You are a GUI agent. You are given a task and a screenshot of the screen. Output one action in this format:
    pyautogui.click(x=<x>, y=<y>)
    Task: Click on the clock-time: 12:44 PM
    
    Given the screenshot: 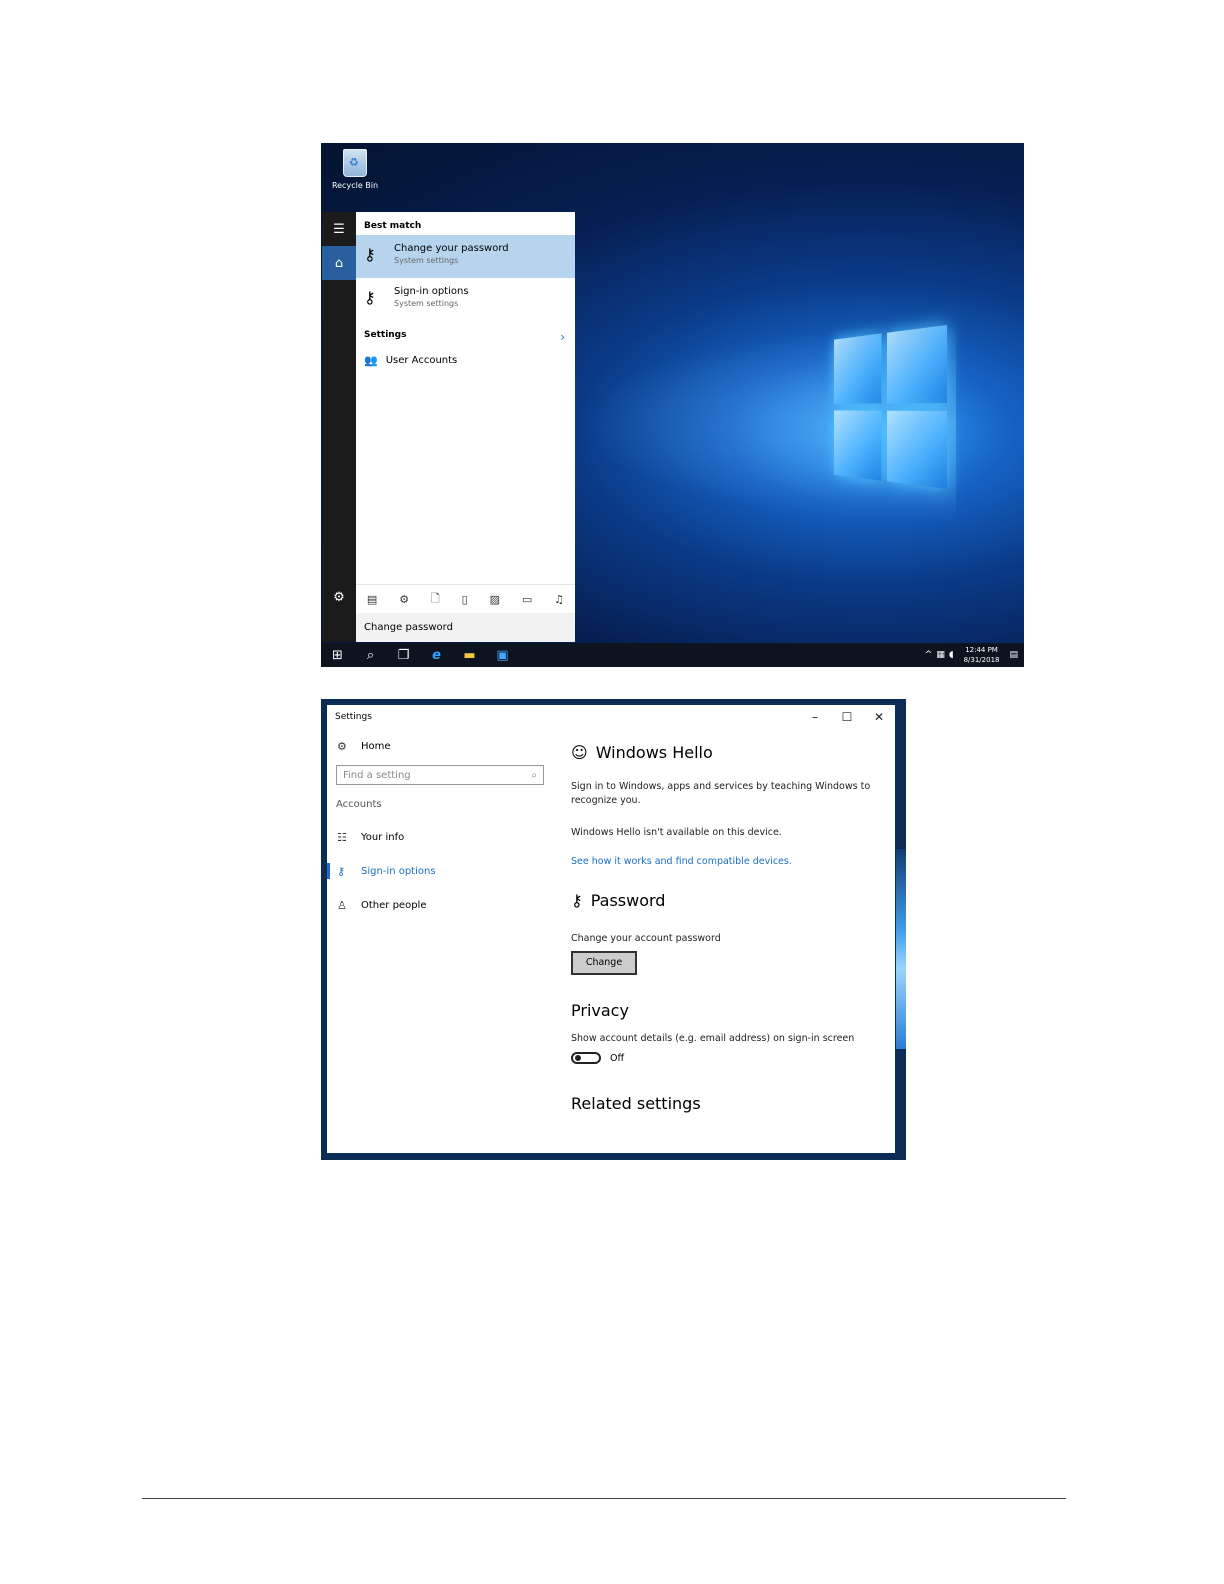 What is the action you would take?
    pyautogui.click(x=981, y=650)
    